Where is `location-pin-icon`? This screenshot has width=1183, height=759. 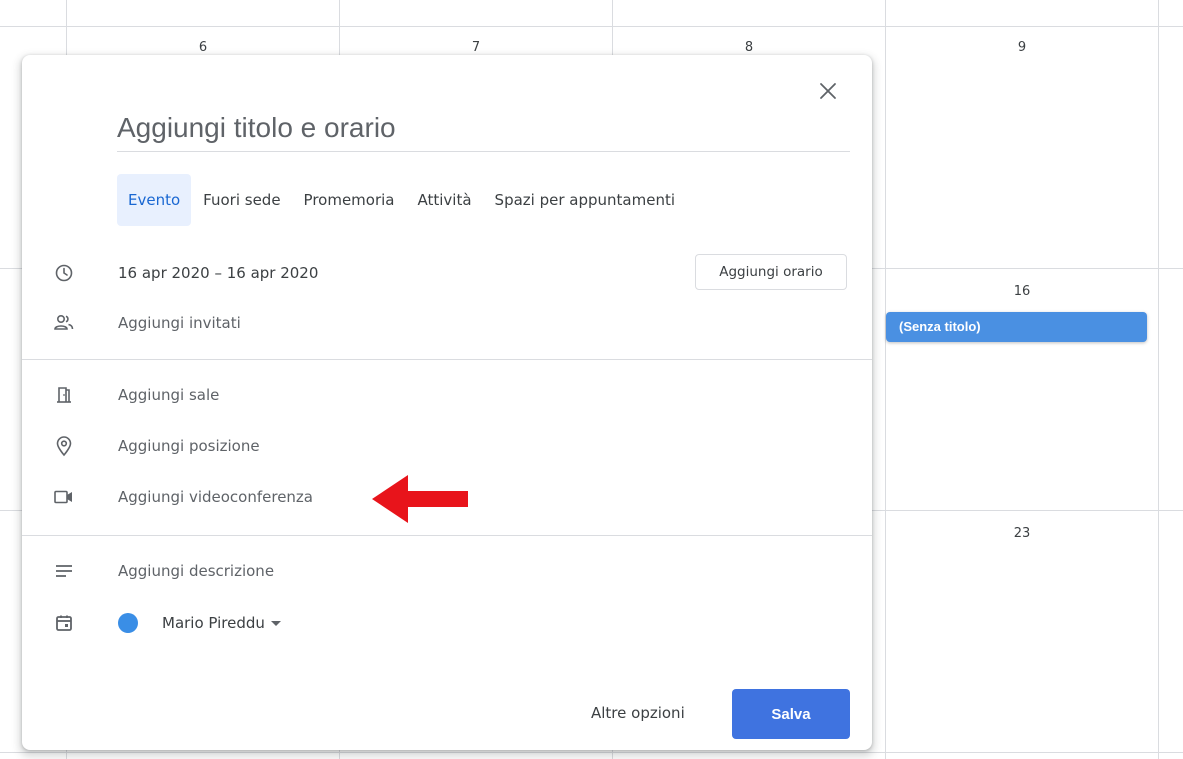 location-pin-icon is located at coordinates (64, 446).